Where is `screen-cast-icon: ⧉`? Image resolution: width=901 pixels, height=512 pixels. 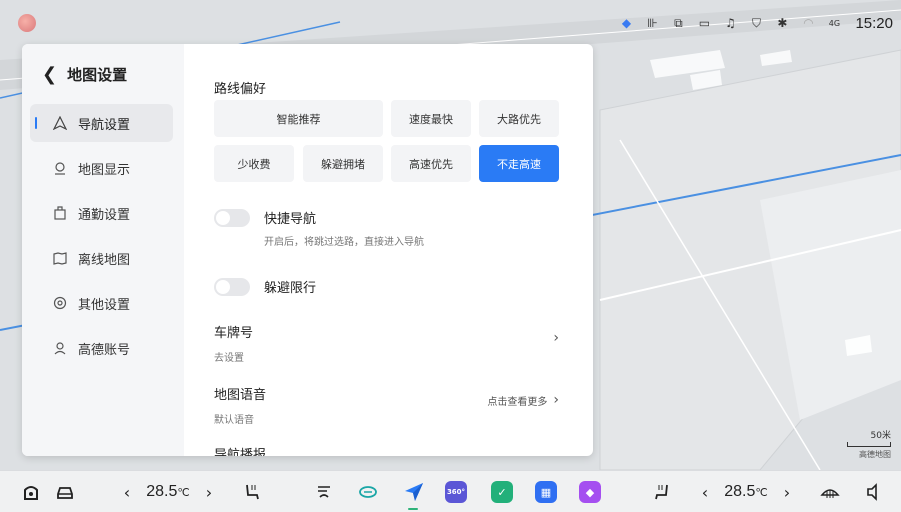
screen-cast-icon: ⧉ is located at coordinates (678, 22).